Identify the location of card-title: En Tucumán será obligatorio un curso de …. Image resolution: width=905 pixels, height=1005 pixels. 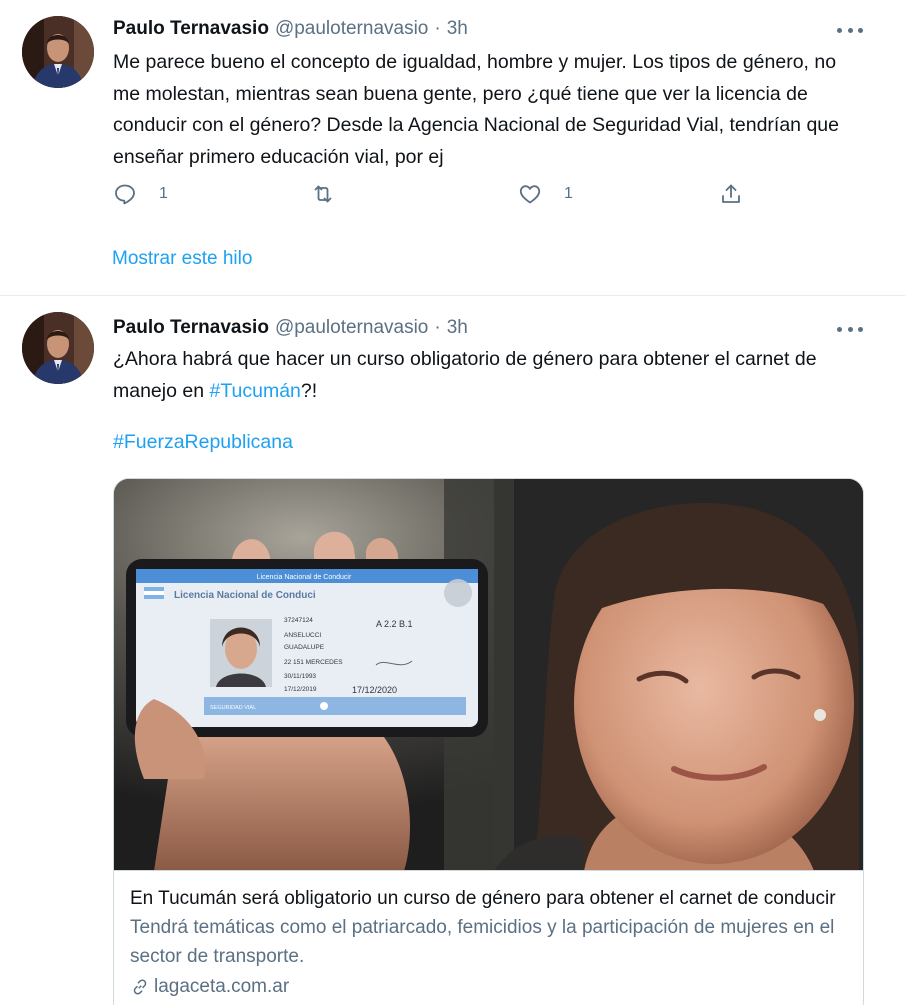
(483, 898).